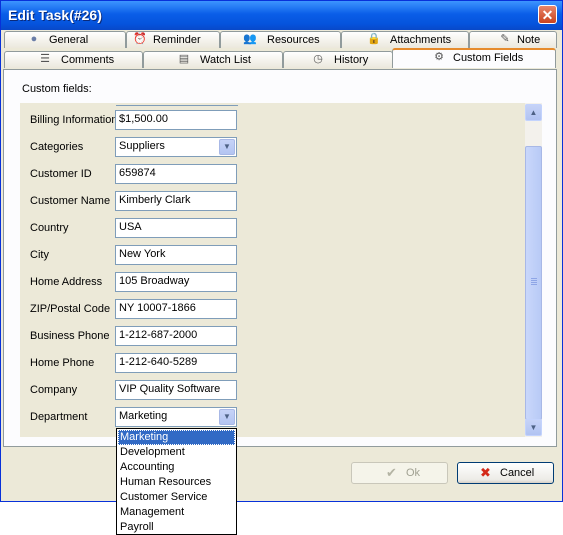 The height and width of the screenshot is (535, 563). What do you see at coordinates (488, 58) in the screenshot?
I see `tab-label: Custom Fields` at bounding box center [488, 58].